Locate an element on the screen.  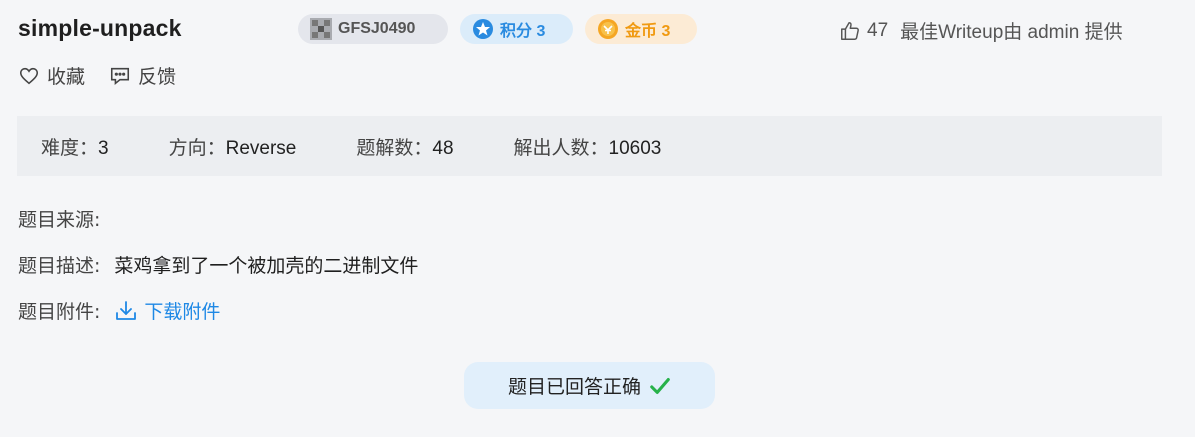
score-star-icon is located at coordinates (483, 29).